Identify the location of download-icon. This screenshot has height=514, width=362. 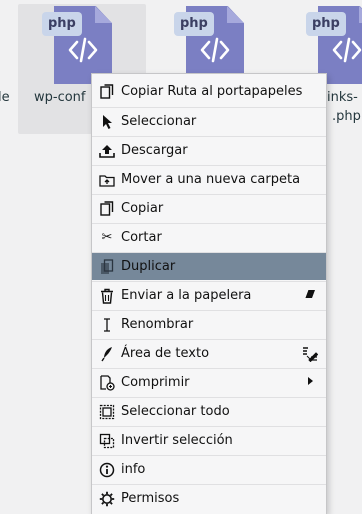
(107, 151).